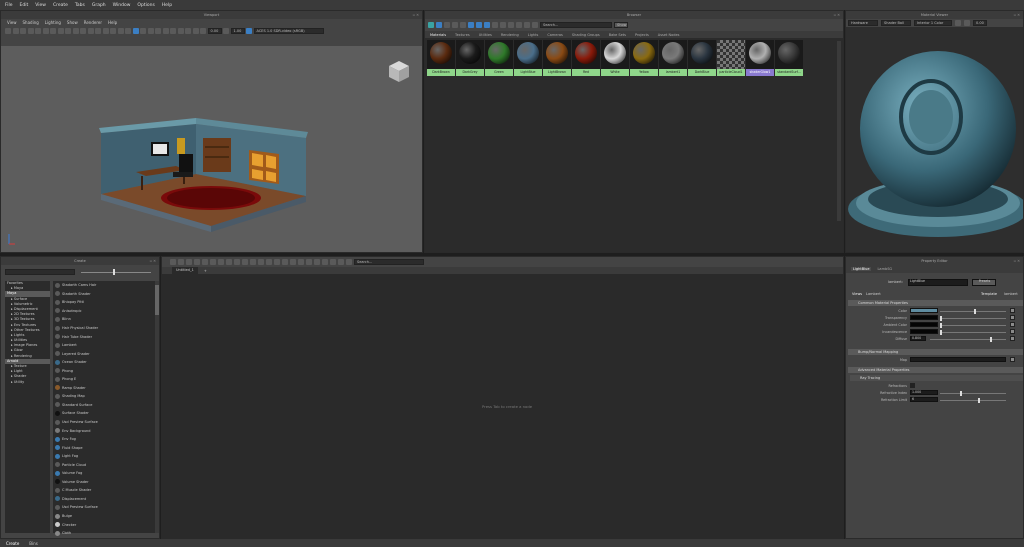 Image resolution: width=1024 pixels, height=547 pixels. Describe the element at coordinates (112, 22) in the screenshot. I see `viewport-menu-help: Help` at that location.